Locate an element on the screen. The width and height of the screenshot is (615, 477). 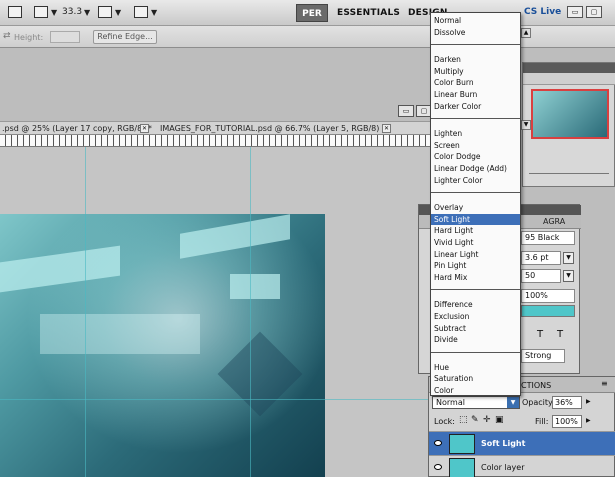
height-field is located at coordinates (65, 37).